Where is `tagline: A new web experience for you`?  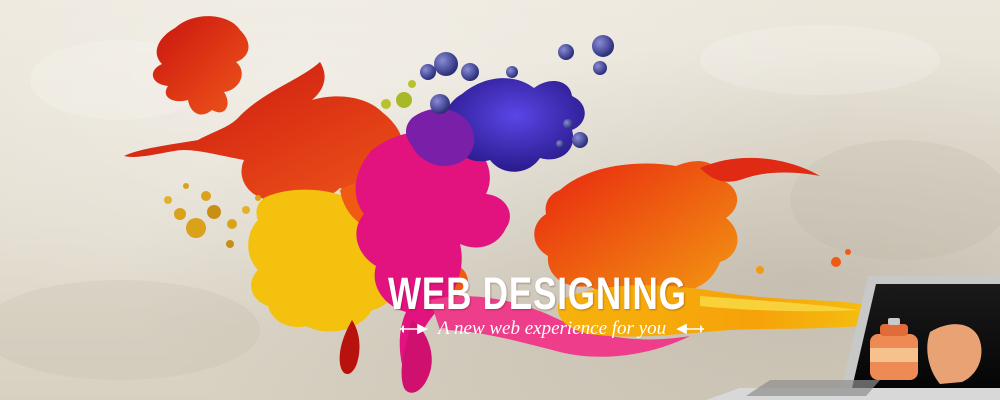 tagline: A new web experience for you is located at coordinates (552, 328).